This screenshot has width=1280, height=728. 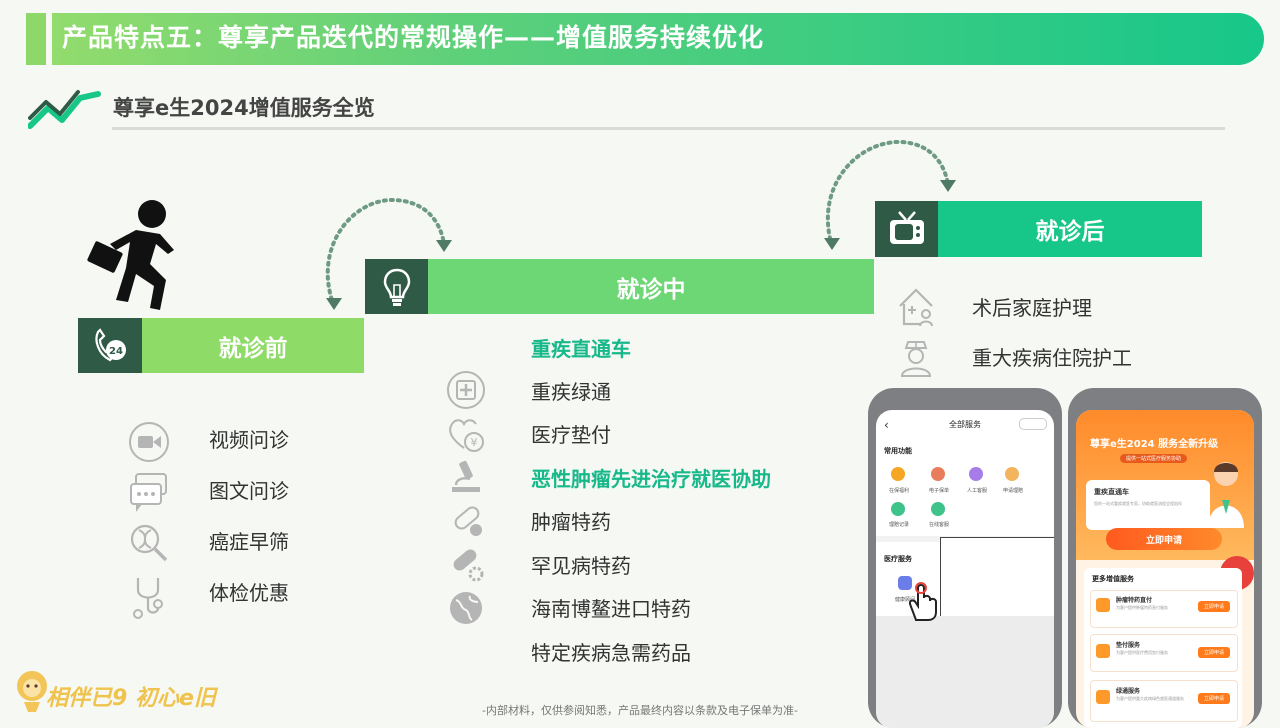 What do you see at coordinates (413, 37) in the screenshot?
I see `page-title: 产品特点五：尊享产品迭代的常规操作——增值服务持续优化` at bounding box center [413, 37].